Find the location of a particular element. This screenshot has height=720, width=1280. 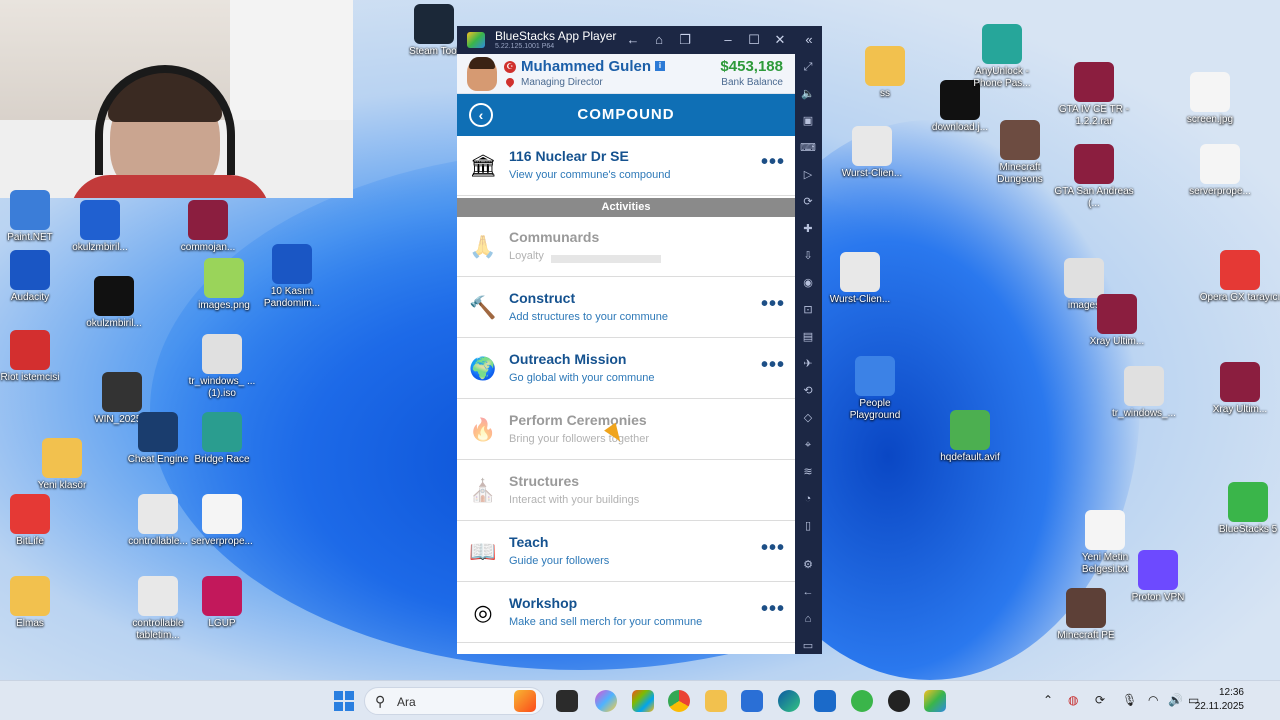

activity-row-teach: 📖 Teach Guide your followers ••• is located at coordinates (626, 552).